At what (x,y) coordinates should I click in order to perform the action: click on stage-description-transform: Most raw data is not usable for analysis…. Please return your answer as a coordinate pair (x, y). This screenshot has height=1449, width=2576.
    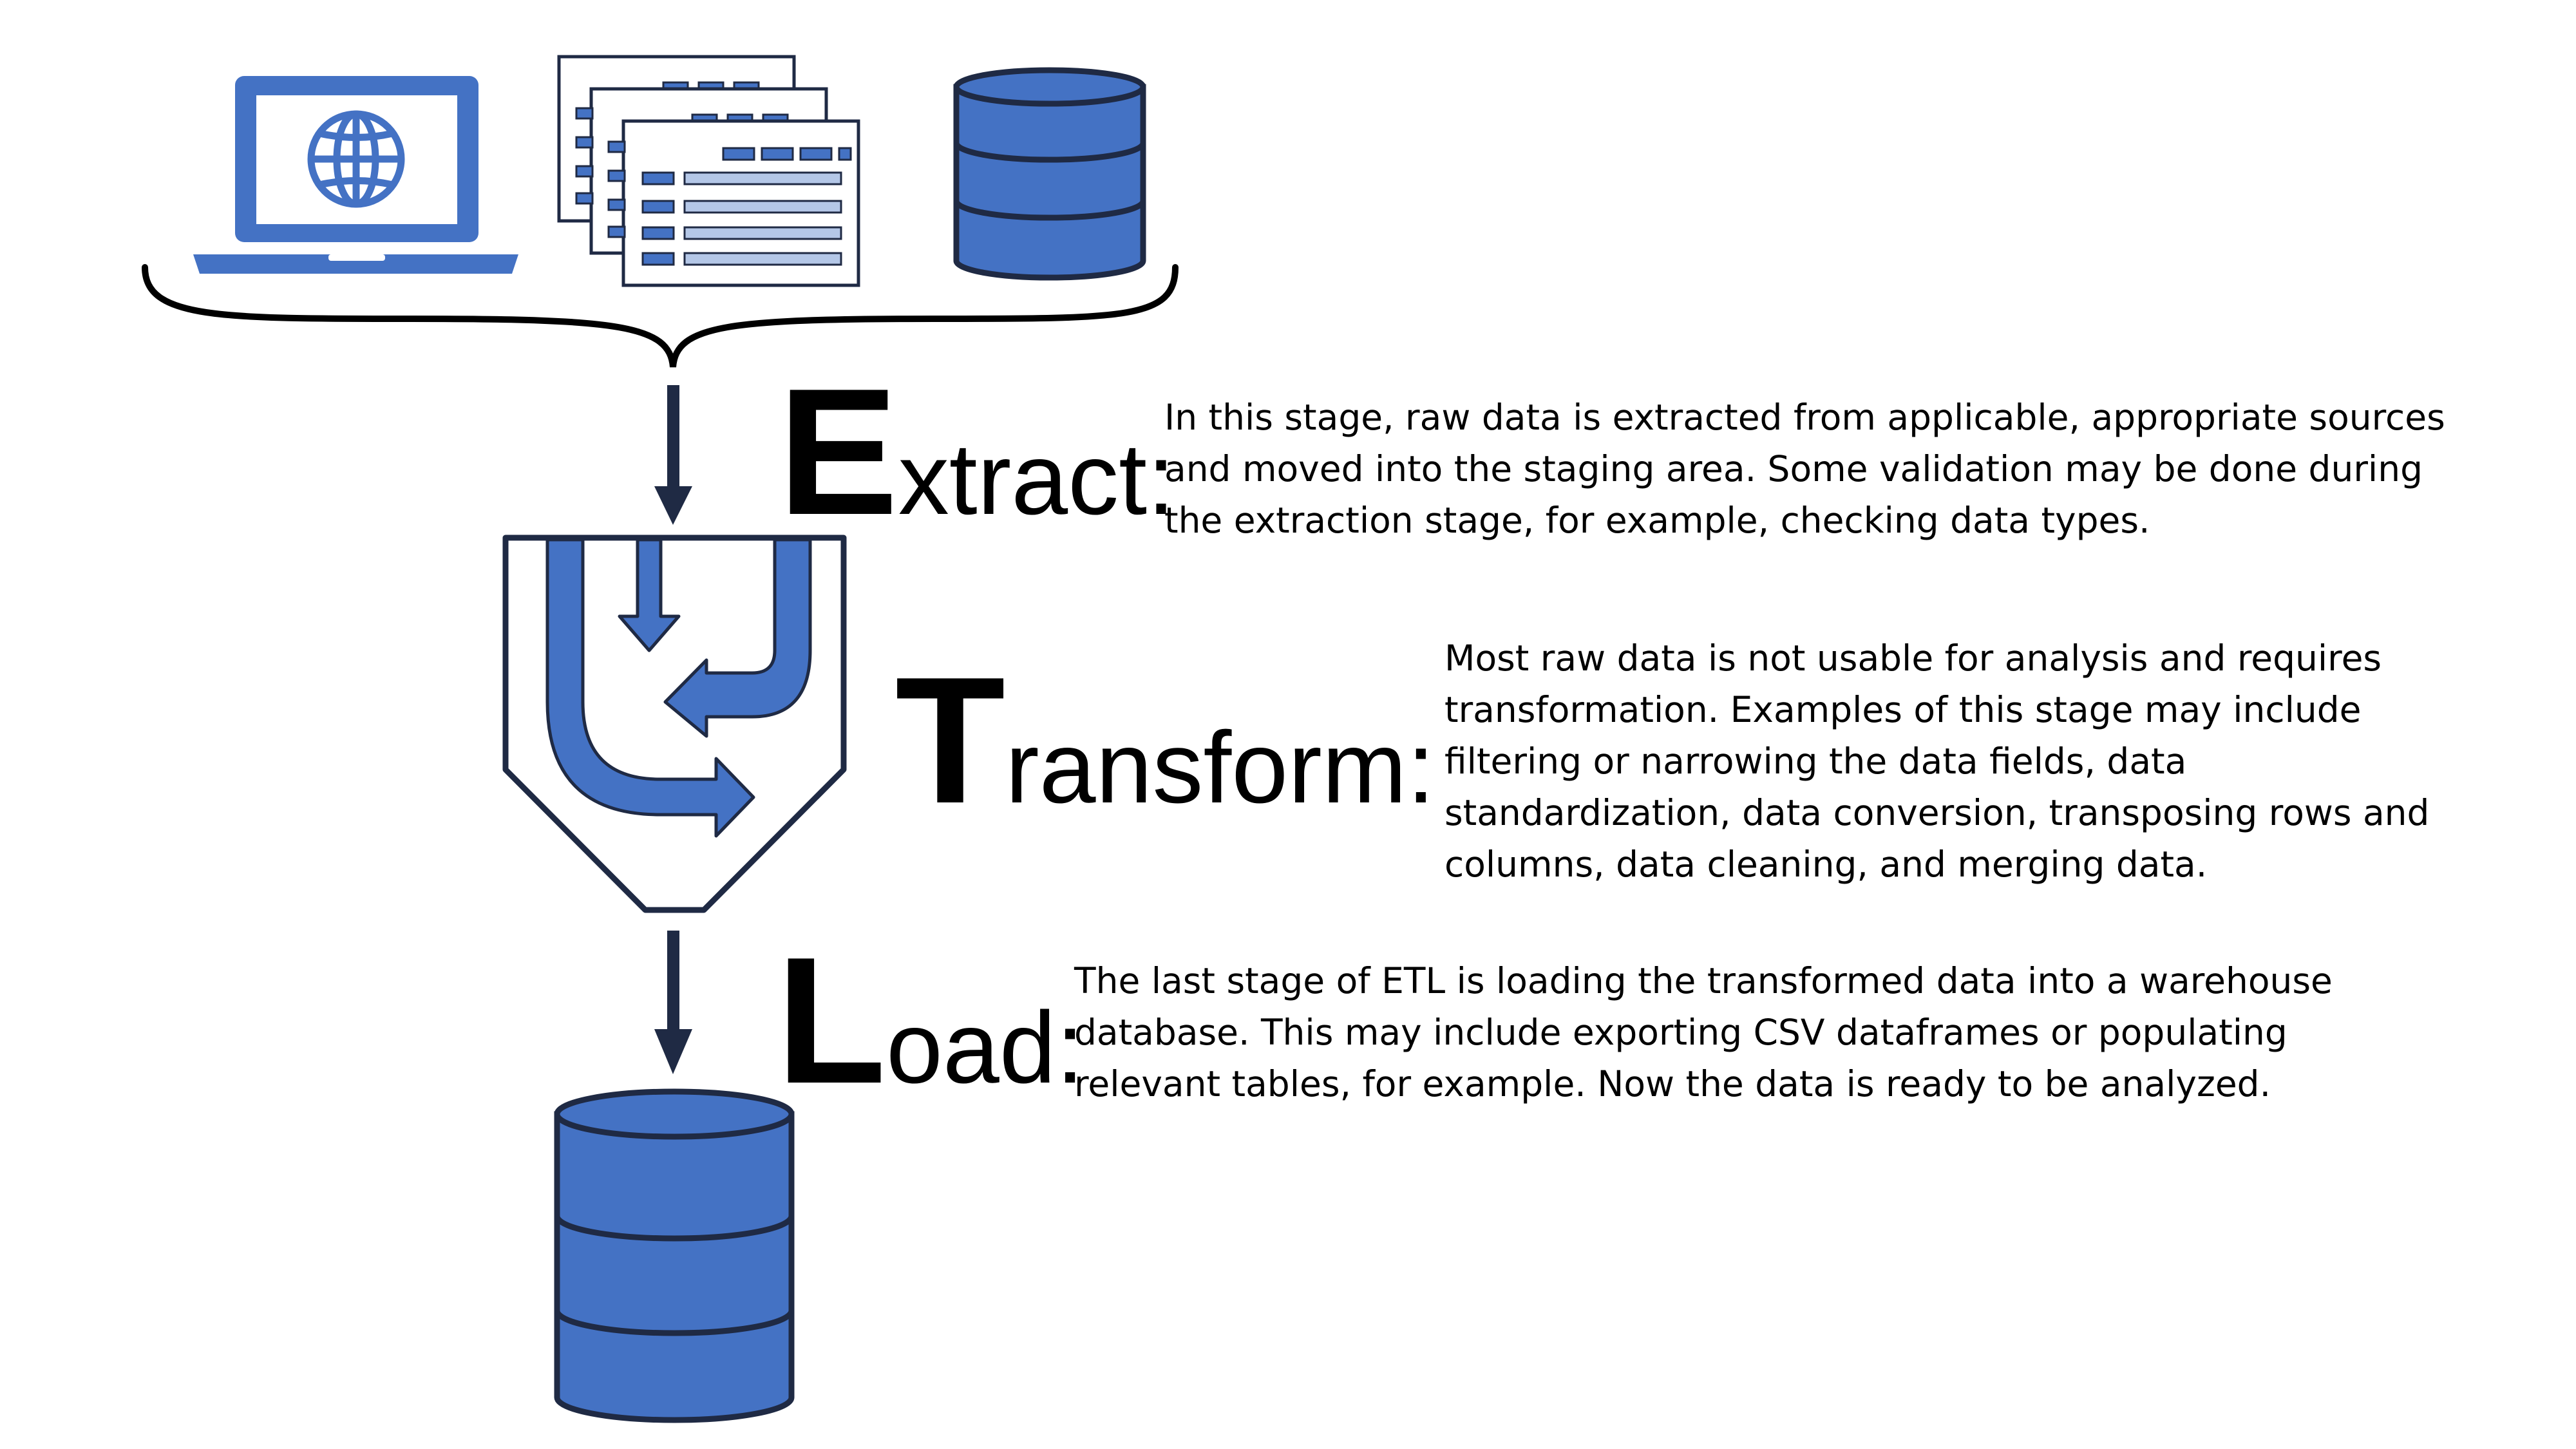
    Looking at the image, I should click on (1937, 761).